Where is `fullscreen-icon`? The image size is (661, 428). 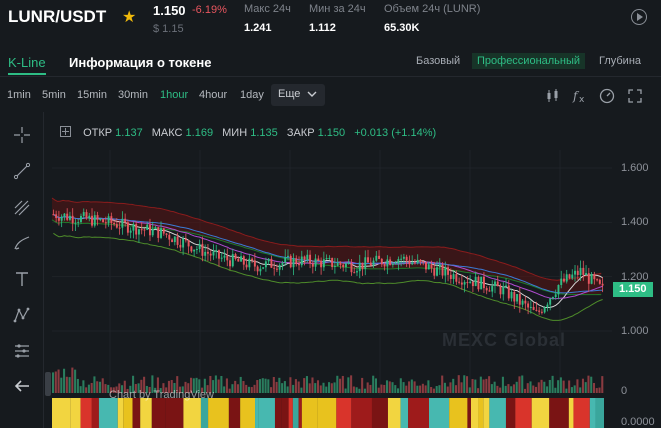
fullscreen-icon is located at coordinates (635, 96).